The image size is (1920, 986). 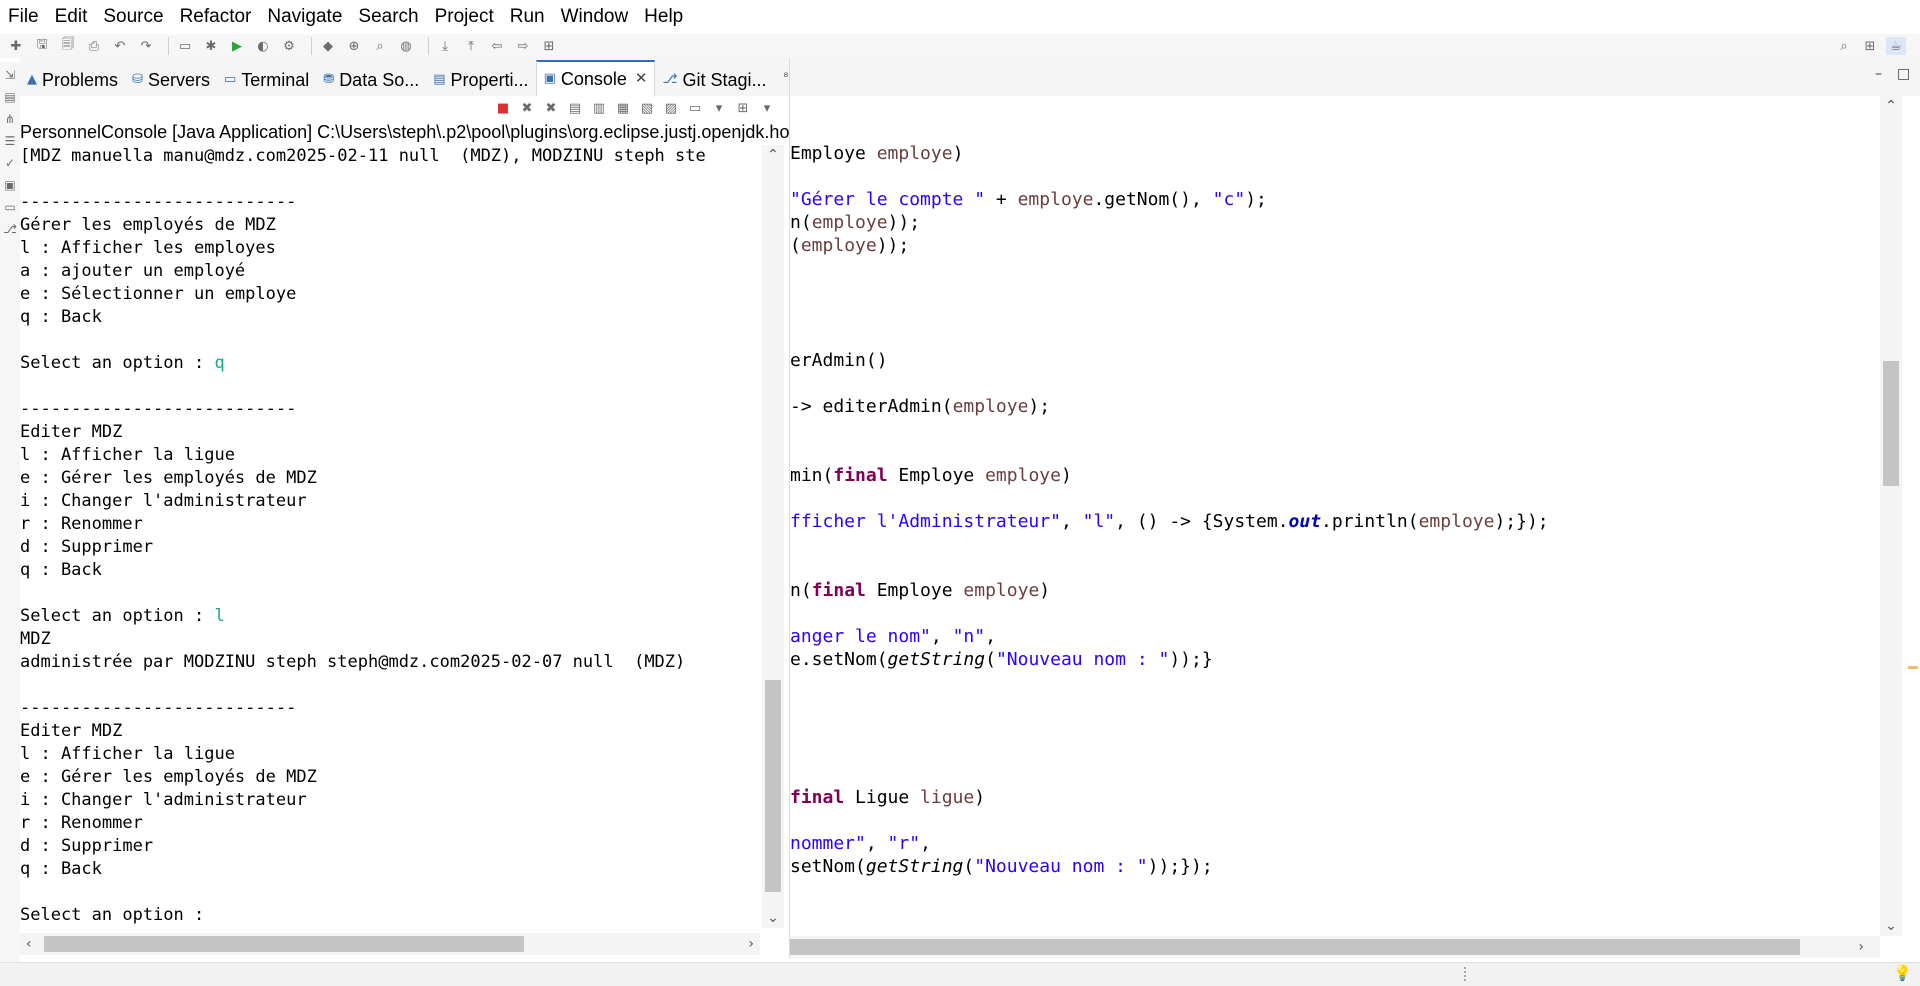 I want to click on globe-icon: ◍, so click(x=406, y=46).